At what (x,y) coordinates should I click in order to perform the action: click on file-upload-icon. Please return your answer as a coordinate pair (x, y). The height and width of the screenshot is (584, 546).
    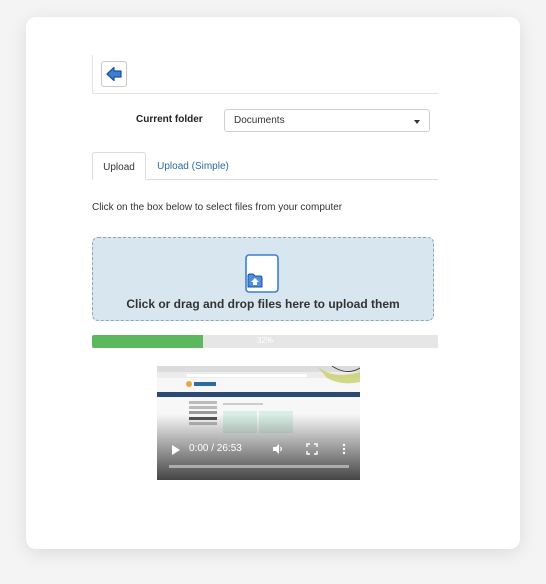
    Looking at the image, I should click on (262, 273).